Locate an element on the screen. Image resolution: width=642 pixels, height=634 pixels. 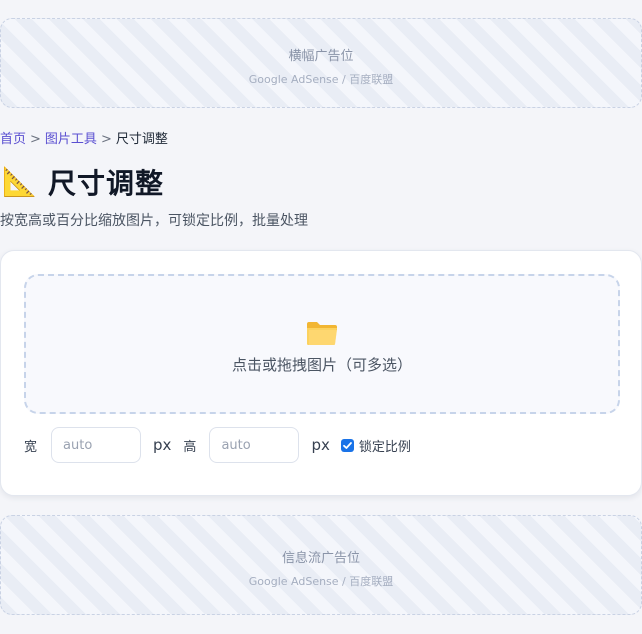
breadcrumb: 首页 > 图片工具 > 尺寸调整 is located at coordinates (84, 137).